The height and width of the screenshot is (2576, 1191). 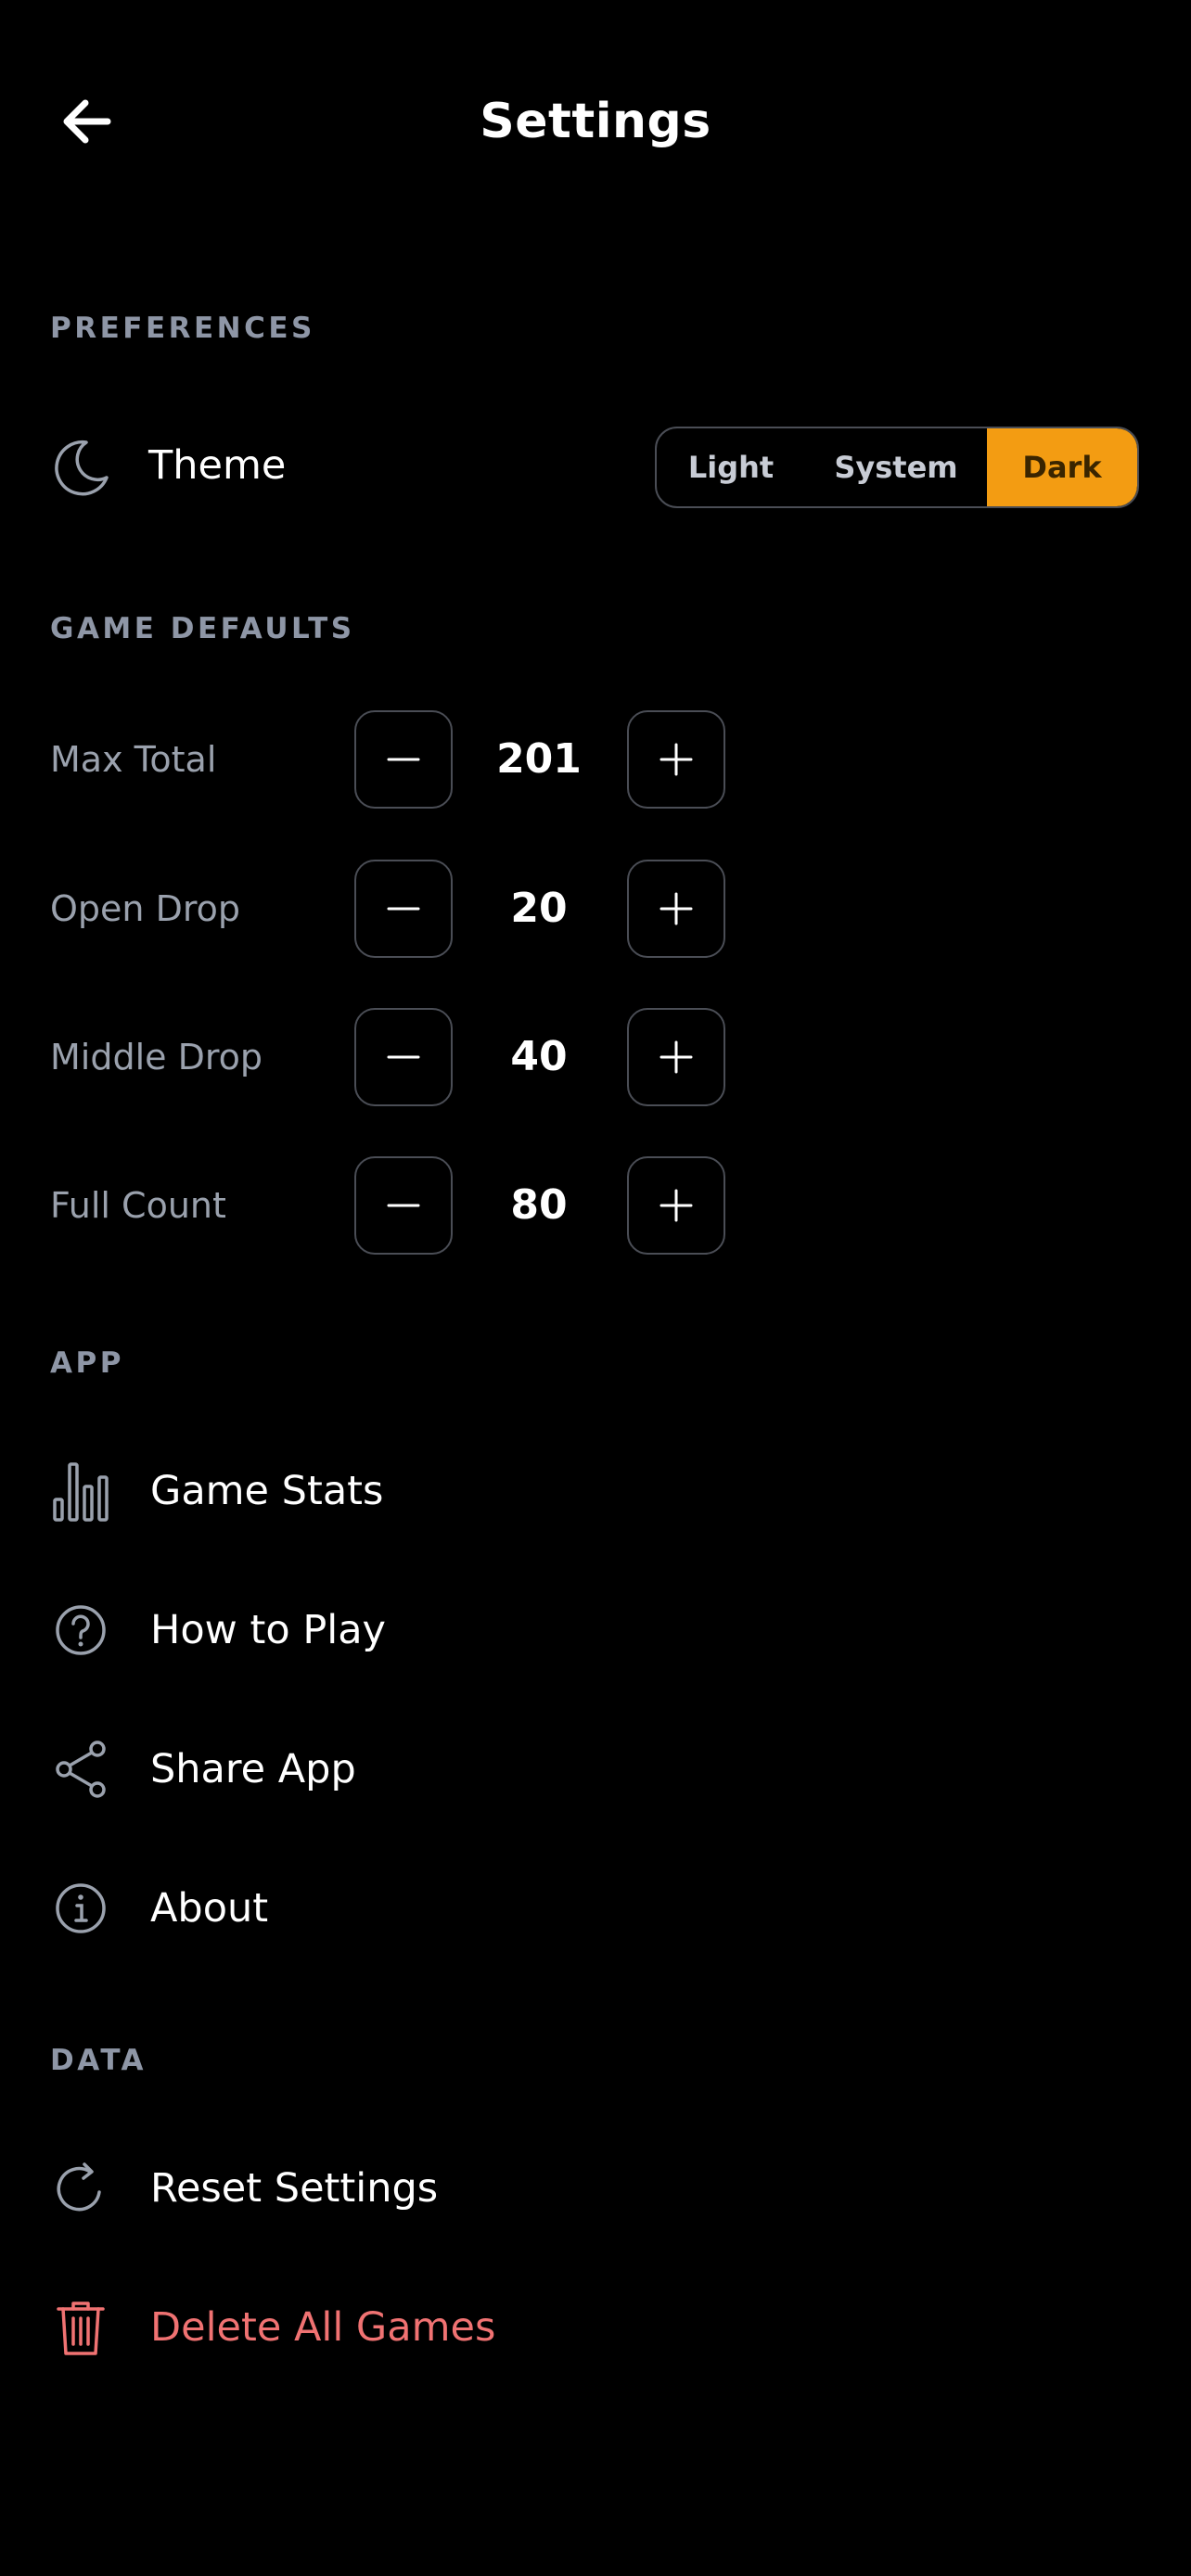 I want to click on reset-settings-label: Reset Settings, so click(x=295, y=2188).